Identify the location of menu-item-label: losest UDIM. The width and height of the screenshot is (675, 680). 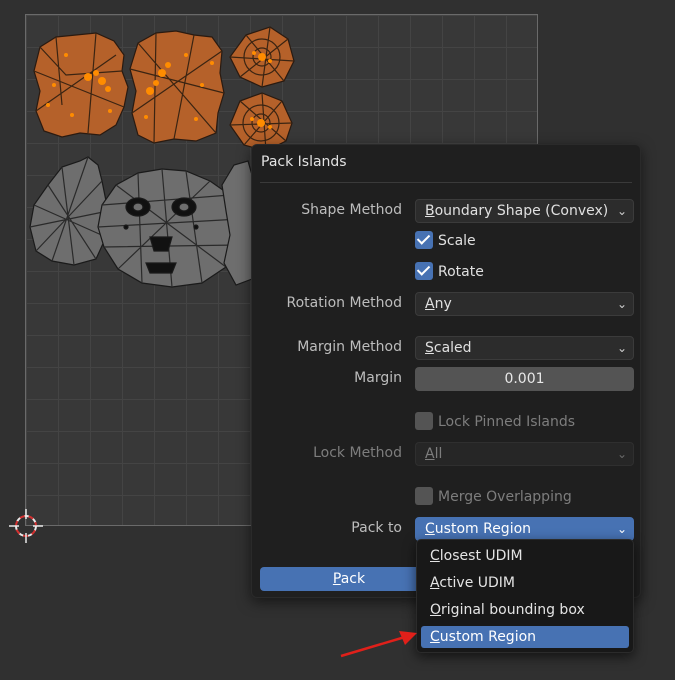
(481, 556).